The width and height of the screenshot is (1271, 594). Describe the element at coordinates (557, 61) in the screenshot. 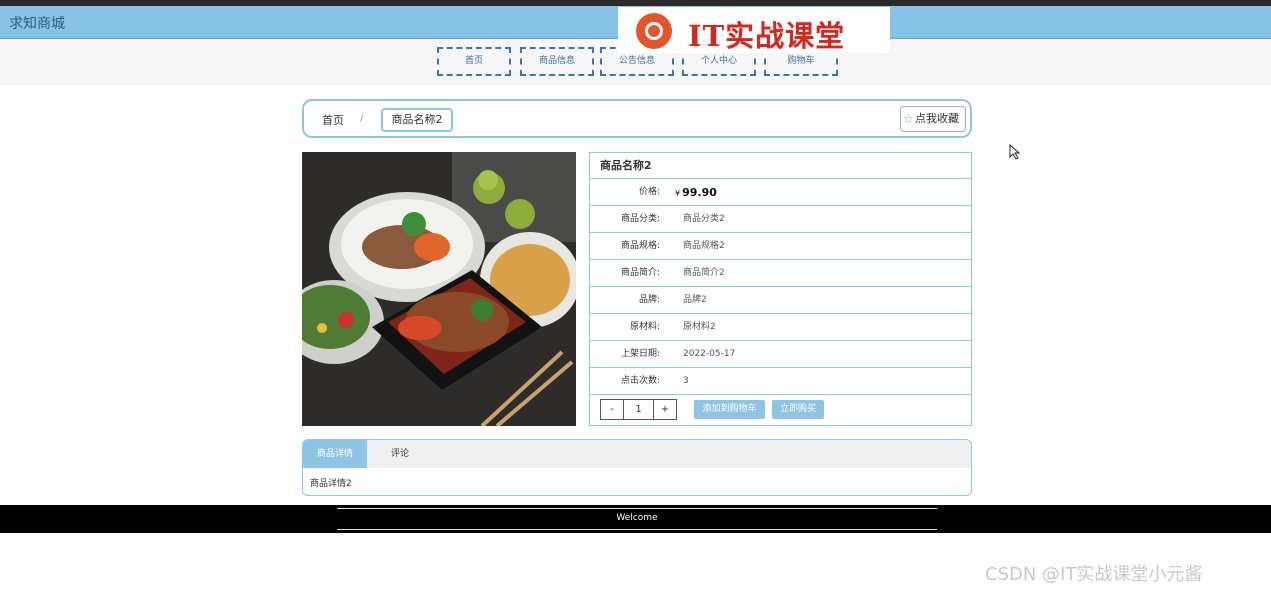

I see `nav-item-products: 商品信息` at that location.